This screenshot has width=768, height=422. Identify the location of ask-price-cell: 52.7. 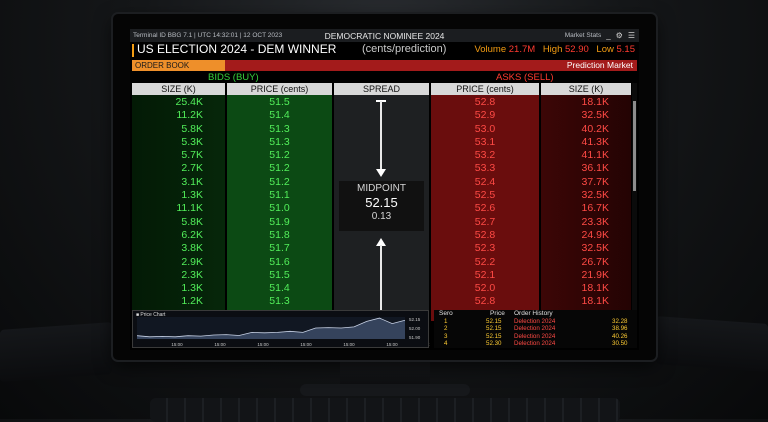
(485, 222).